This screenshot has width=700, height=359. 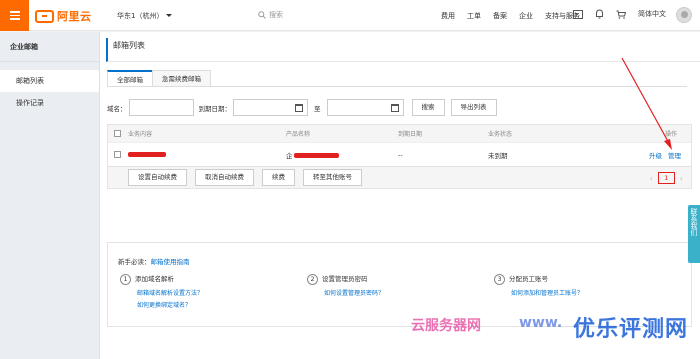 I want to click on guide-step-1: 1 添加域名解析 邮箱域名解析设置方法？ 如何更换绑定域名？, so click(x=161, y=291).